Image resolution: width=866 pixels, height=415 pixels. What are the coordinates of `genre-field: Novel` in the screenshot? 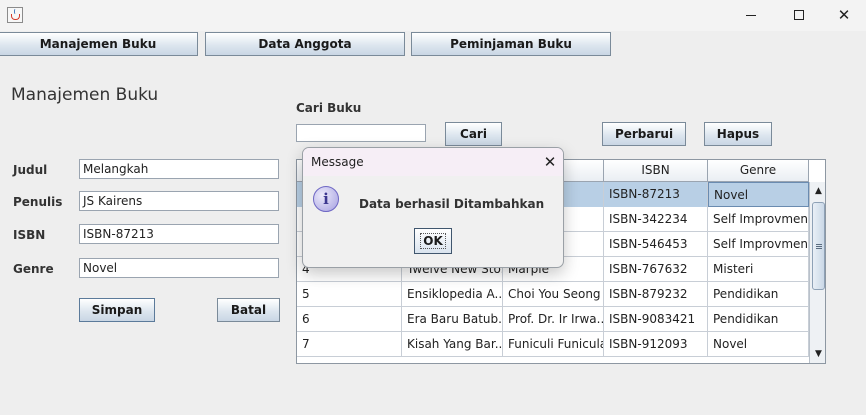 It's located at (179, 268).